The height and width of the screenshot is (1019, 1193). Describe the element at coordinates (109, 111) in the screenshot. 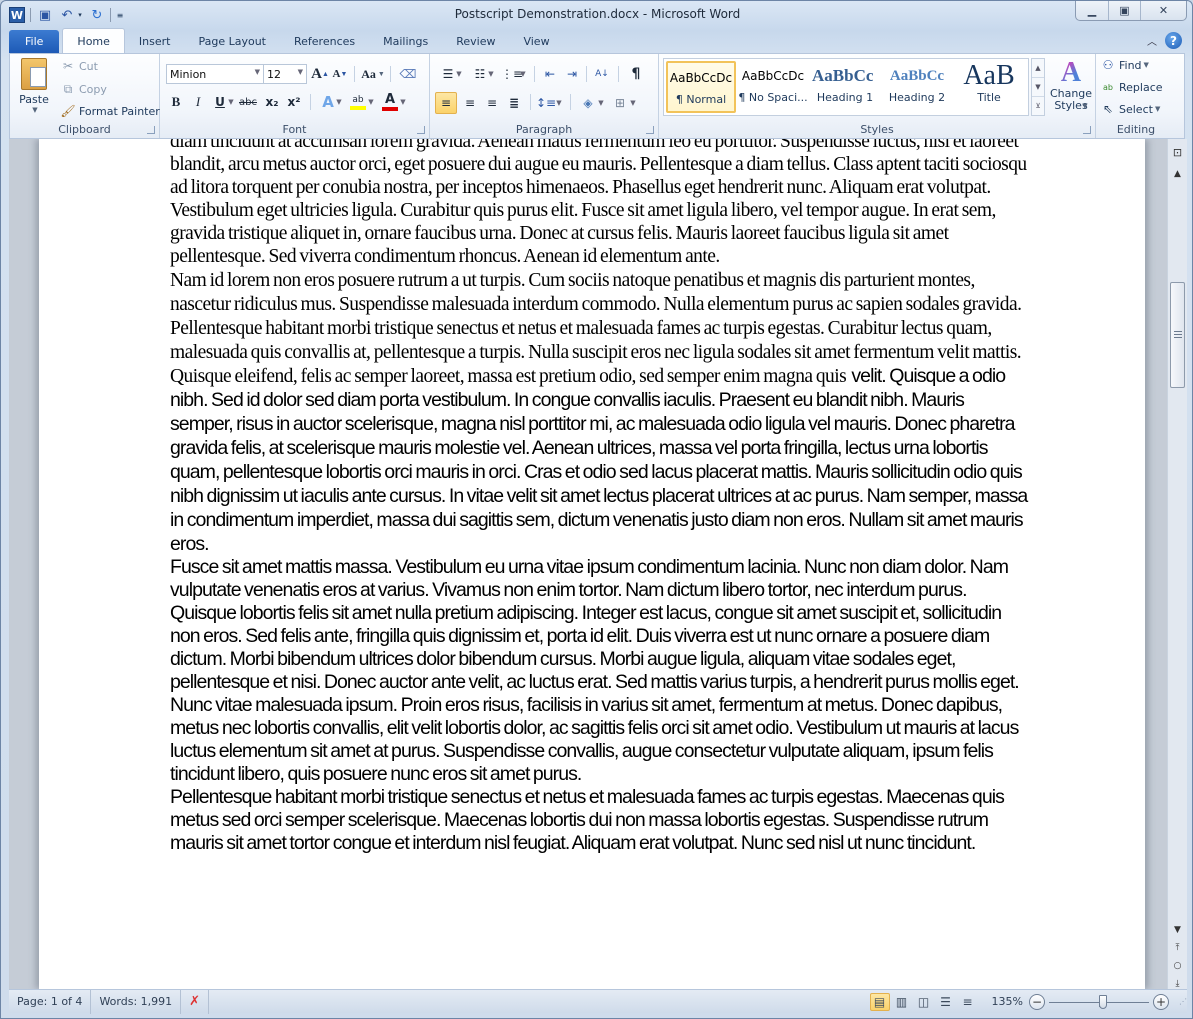

I see `format-painter-button: 🖌 Format Painter` at that location.